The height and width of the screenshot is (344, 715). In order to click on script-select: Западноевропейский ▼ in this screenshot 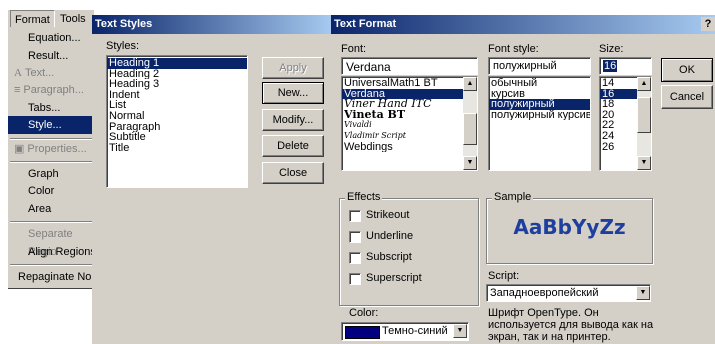, I will do `click(568, 293)`.